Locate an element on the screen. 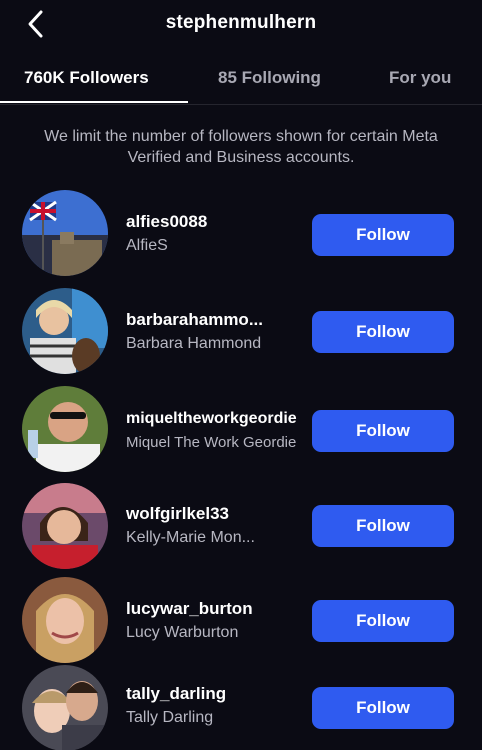 Image resolution: width=482 pixels, height=750 pixels. tab-following: 85 Following is located at coordinates (269, 78).